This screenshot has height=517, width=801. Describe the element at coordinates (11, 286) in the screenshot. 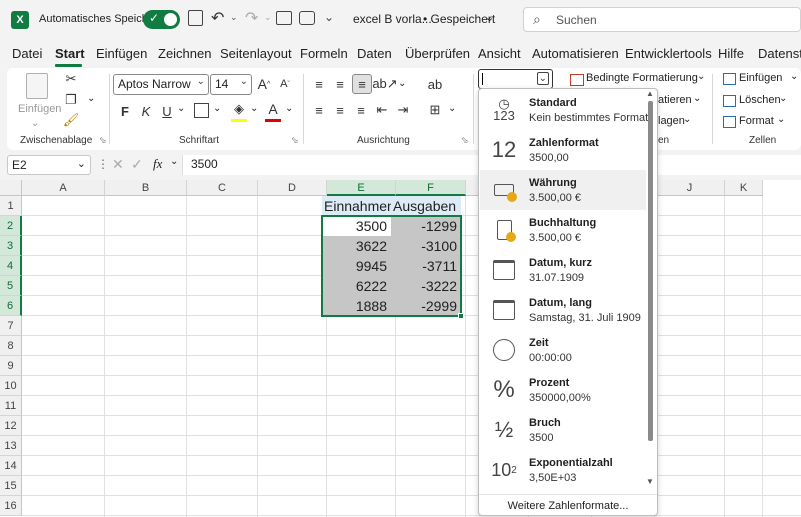

I see `row-header-5: 5` at that location.